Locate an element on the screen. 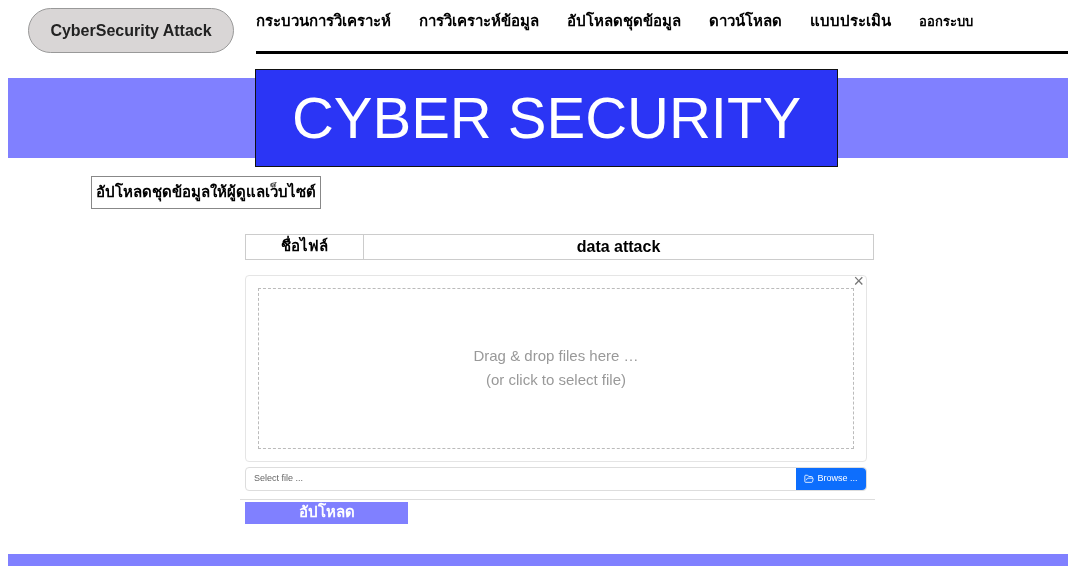 The height and width of the screenshot is (566, 1068). section-title: อัปโหลดชุดข้อมูลให้ผู้ดูแลเว็บไซต์ is located at coordinates (206, 192).